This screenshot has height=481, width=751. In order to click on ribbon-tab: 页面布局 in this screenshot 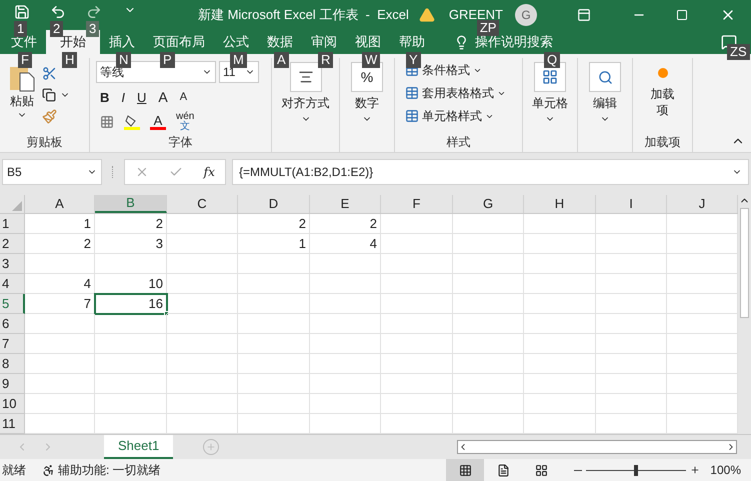, I will do `click(179, 42)`.